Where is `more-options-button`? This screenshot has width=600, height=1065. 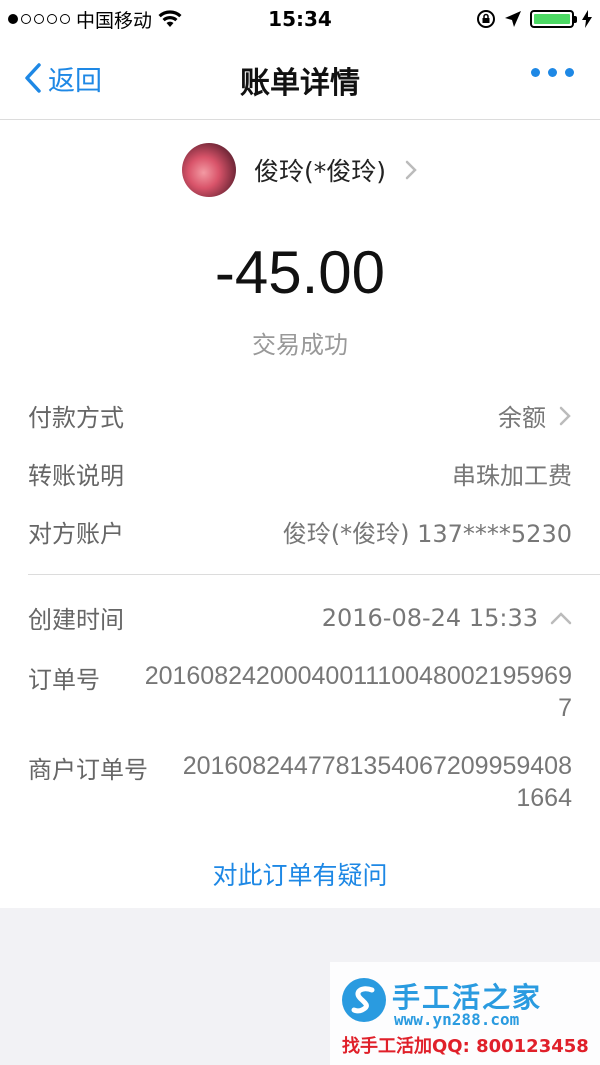
more-options-button is located at coordinates (552, 72).